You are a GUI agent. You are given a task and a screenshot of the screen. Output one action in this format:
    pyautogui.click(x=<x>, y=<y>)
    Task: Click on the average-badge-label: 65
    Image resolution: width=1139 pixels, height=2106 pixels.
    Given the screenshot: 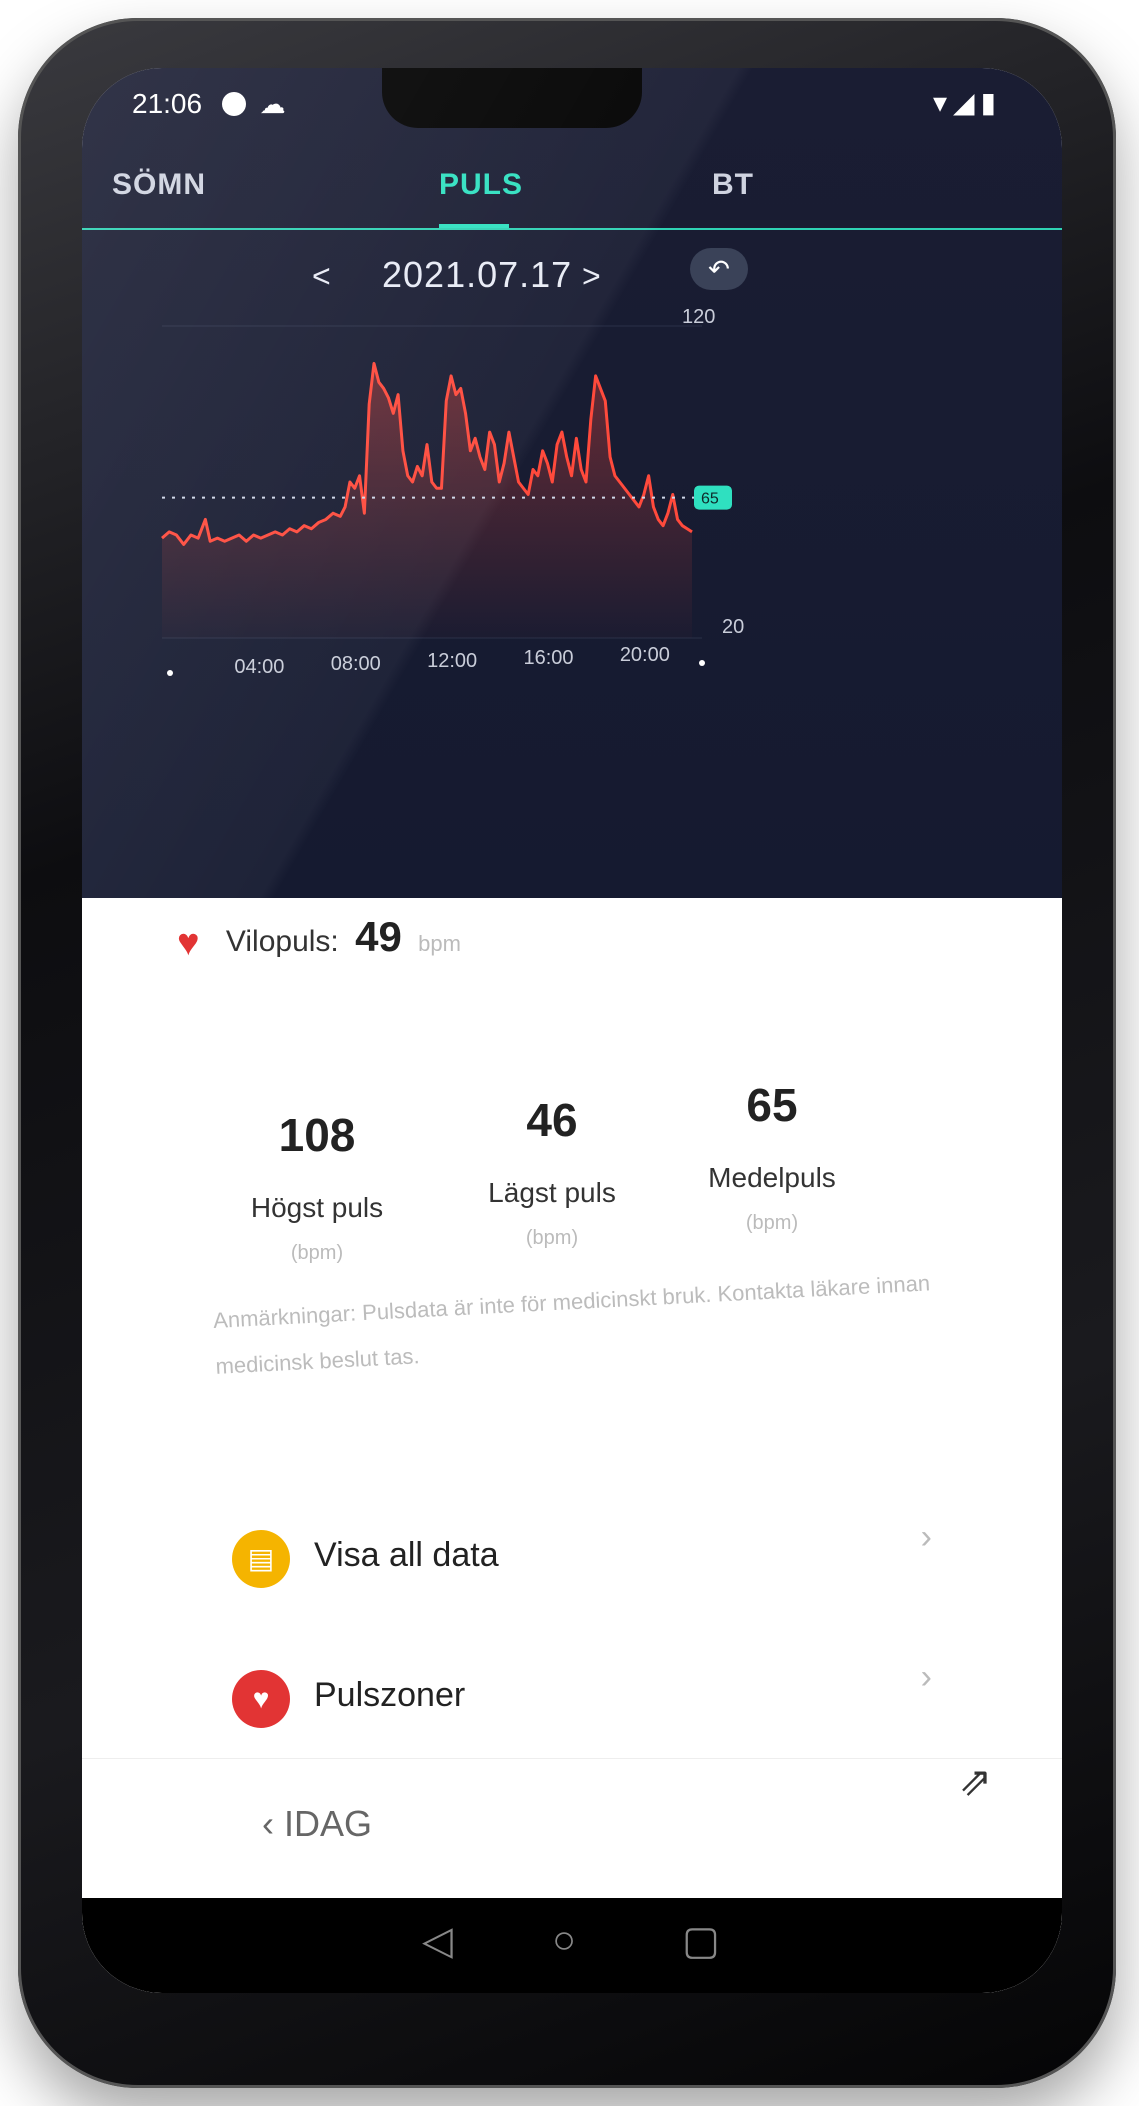 What is the action you would take?
    pyautogui.click(x=710, y=499)
    